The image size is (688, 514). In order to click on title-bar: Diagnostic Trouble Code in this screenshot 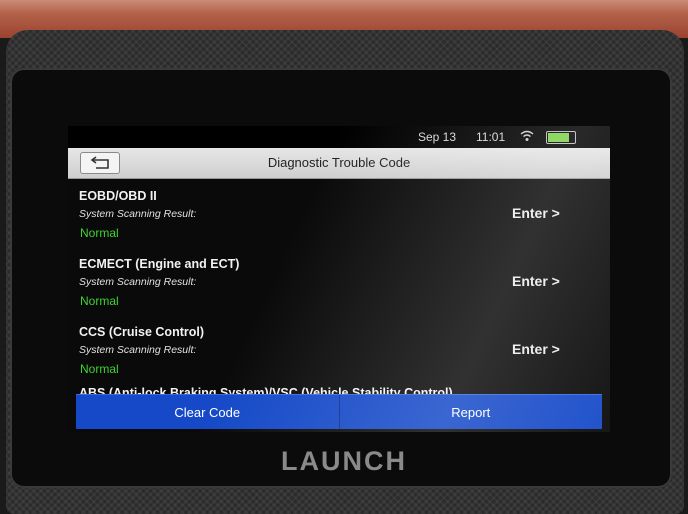, I will do `click(339, 163)`.